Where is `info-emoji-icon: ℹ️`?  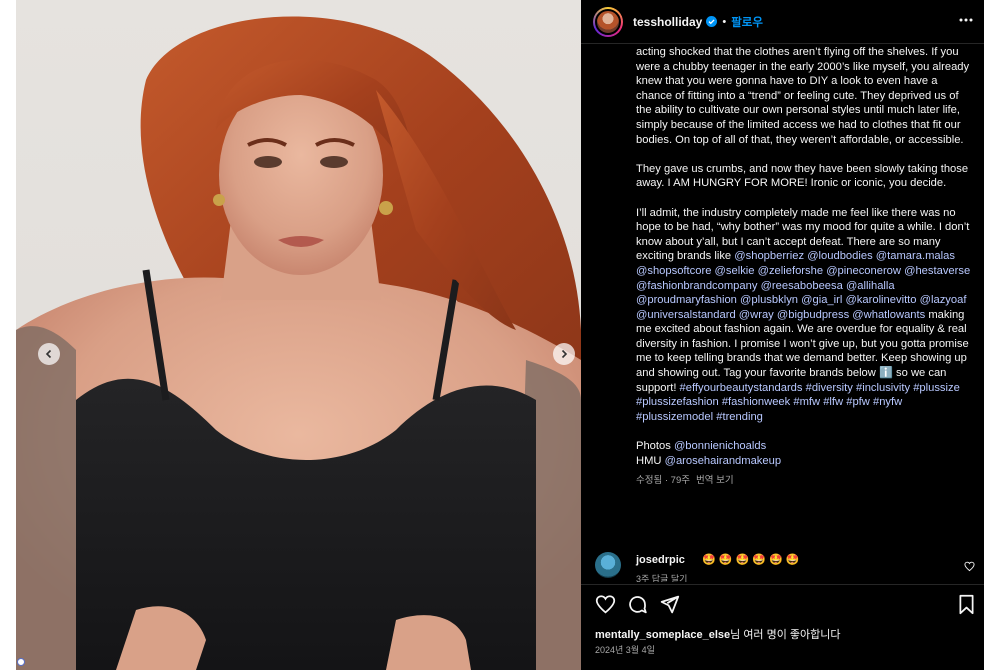
info-emoji-icon: ℹ️ is located at coordinates (885, 373).